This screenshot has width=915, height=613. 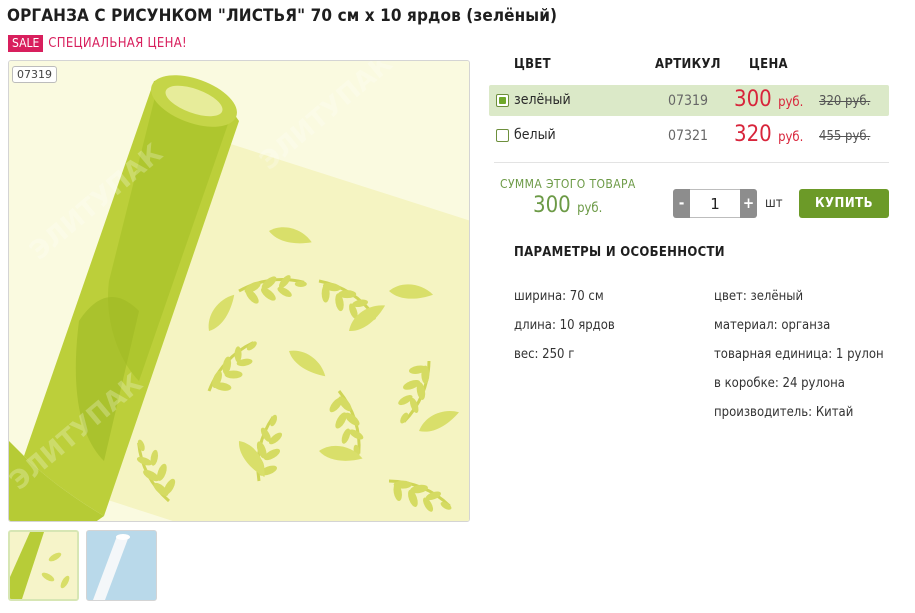 I want to click on special-price-label: СПЕЦИАЛЬНАЯ ЦЕНА!, so click(x=117, y=43).